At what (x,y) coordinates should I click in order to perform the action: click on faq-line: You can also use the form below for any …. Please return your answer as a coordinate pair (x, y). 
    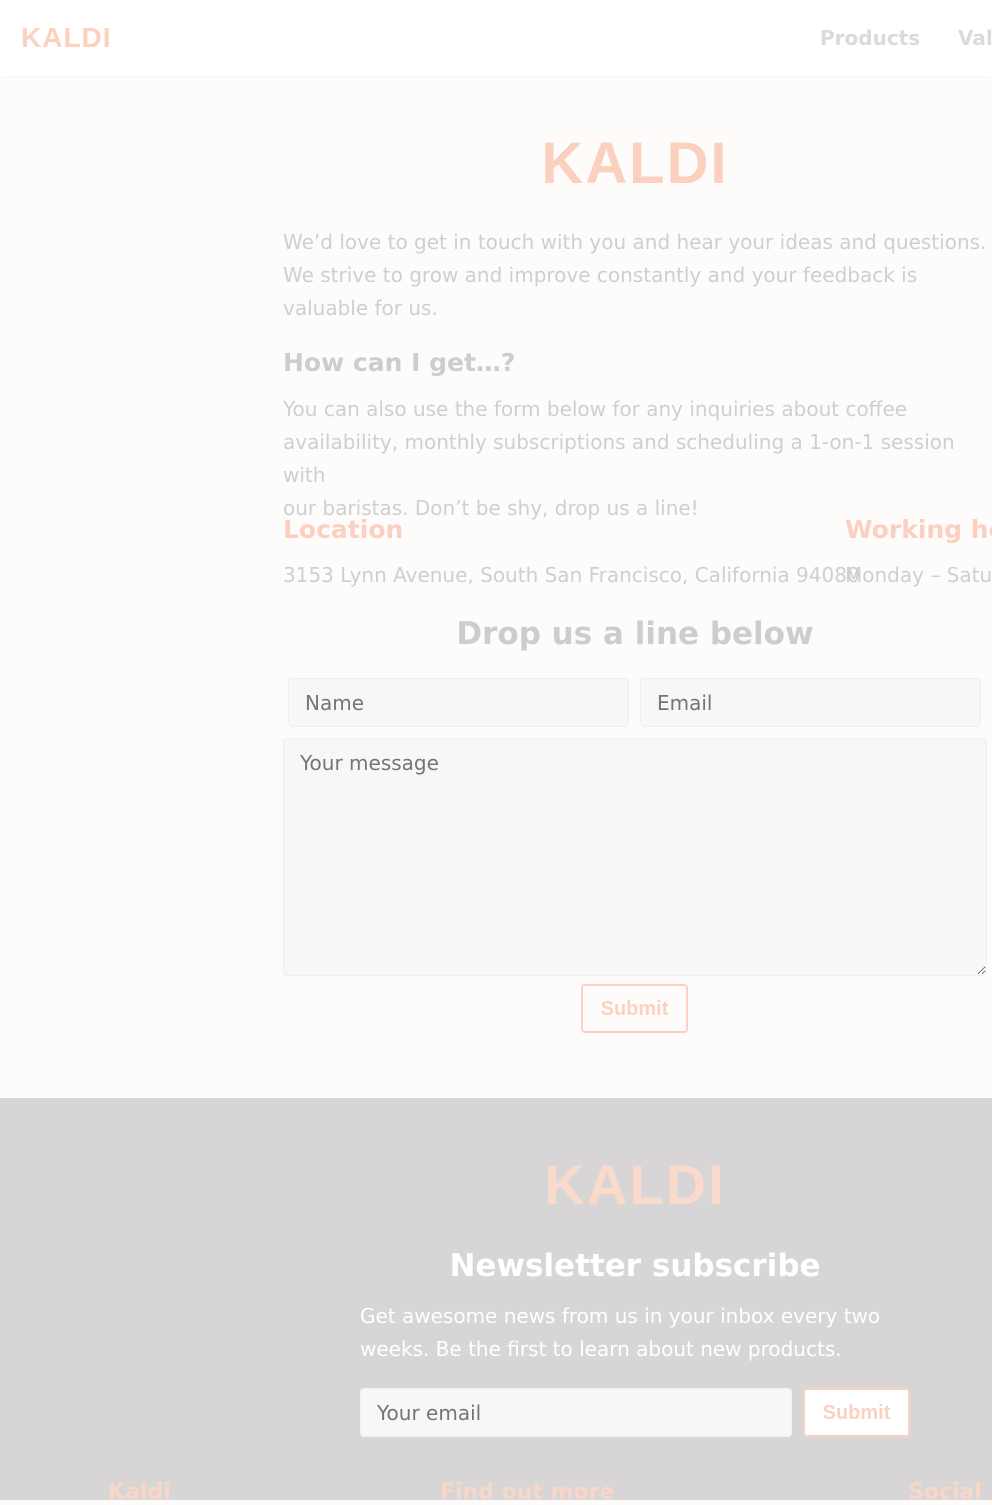
    Looking at the image, I should click on (595, 409).